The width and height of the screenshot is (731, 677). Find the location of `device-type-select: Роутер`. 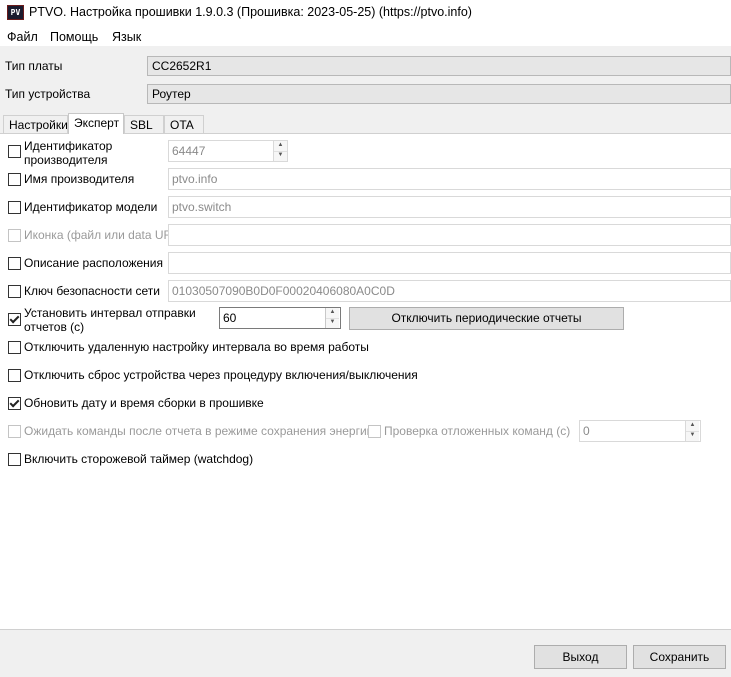

device-type-select: Роутер is located at coordinates (439, 94).